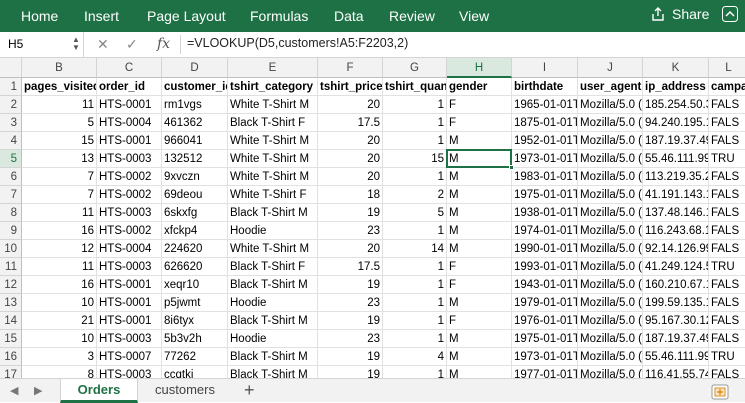 Image resolution: width=745 pixels, height=403 pixels. Describe the element at coordinates (297, 43) in the screenshot. I see `formula-input: =VLOOKUP(D5,customers!A5:F2203,2)` at that location.